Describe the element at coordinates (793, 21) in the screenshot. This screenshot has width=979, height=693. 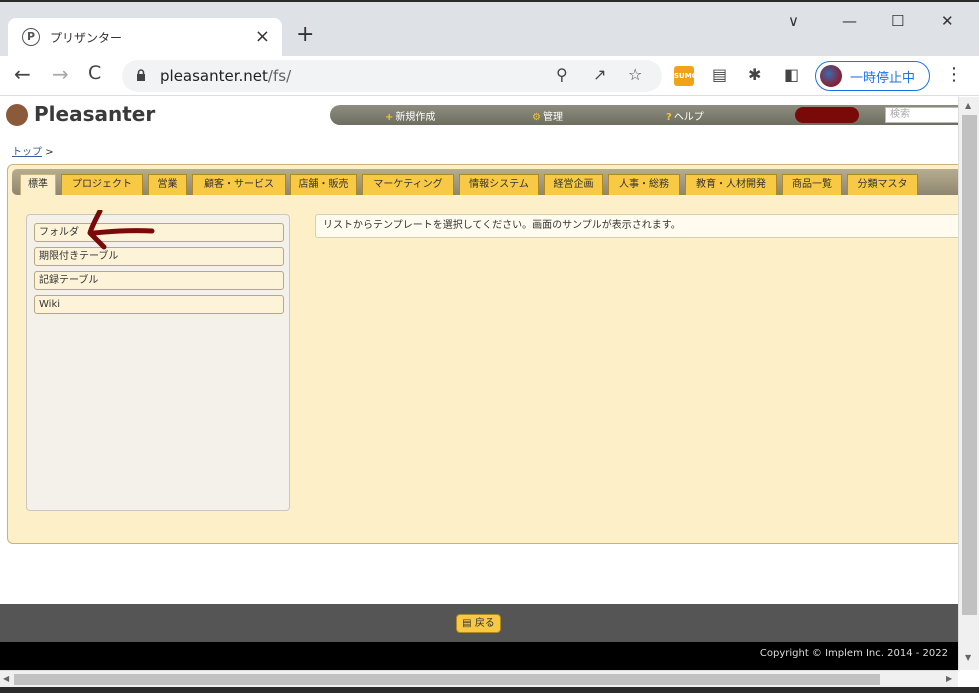
I see `tab-search-dropdown-icon: ∨` at that location.